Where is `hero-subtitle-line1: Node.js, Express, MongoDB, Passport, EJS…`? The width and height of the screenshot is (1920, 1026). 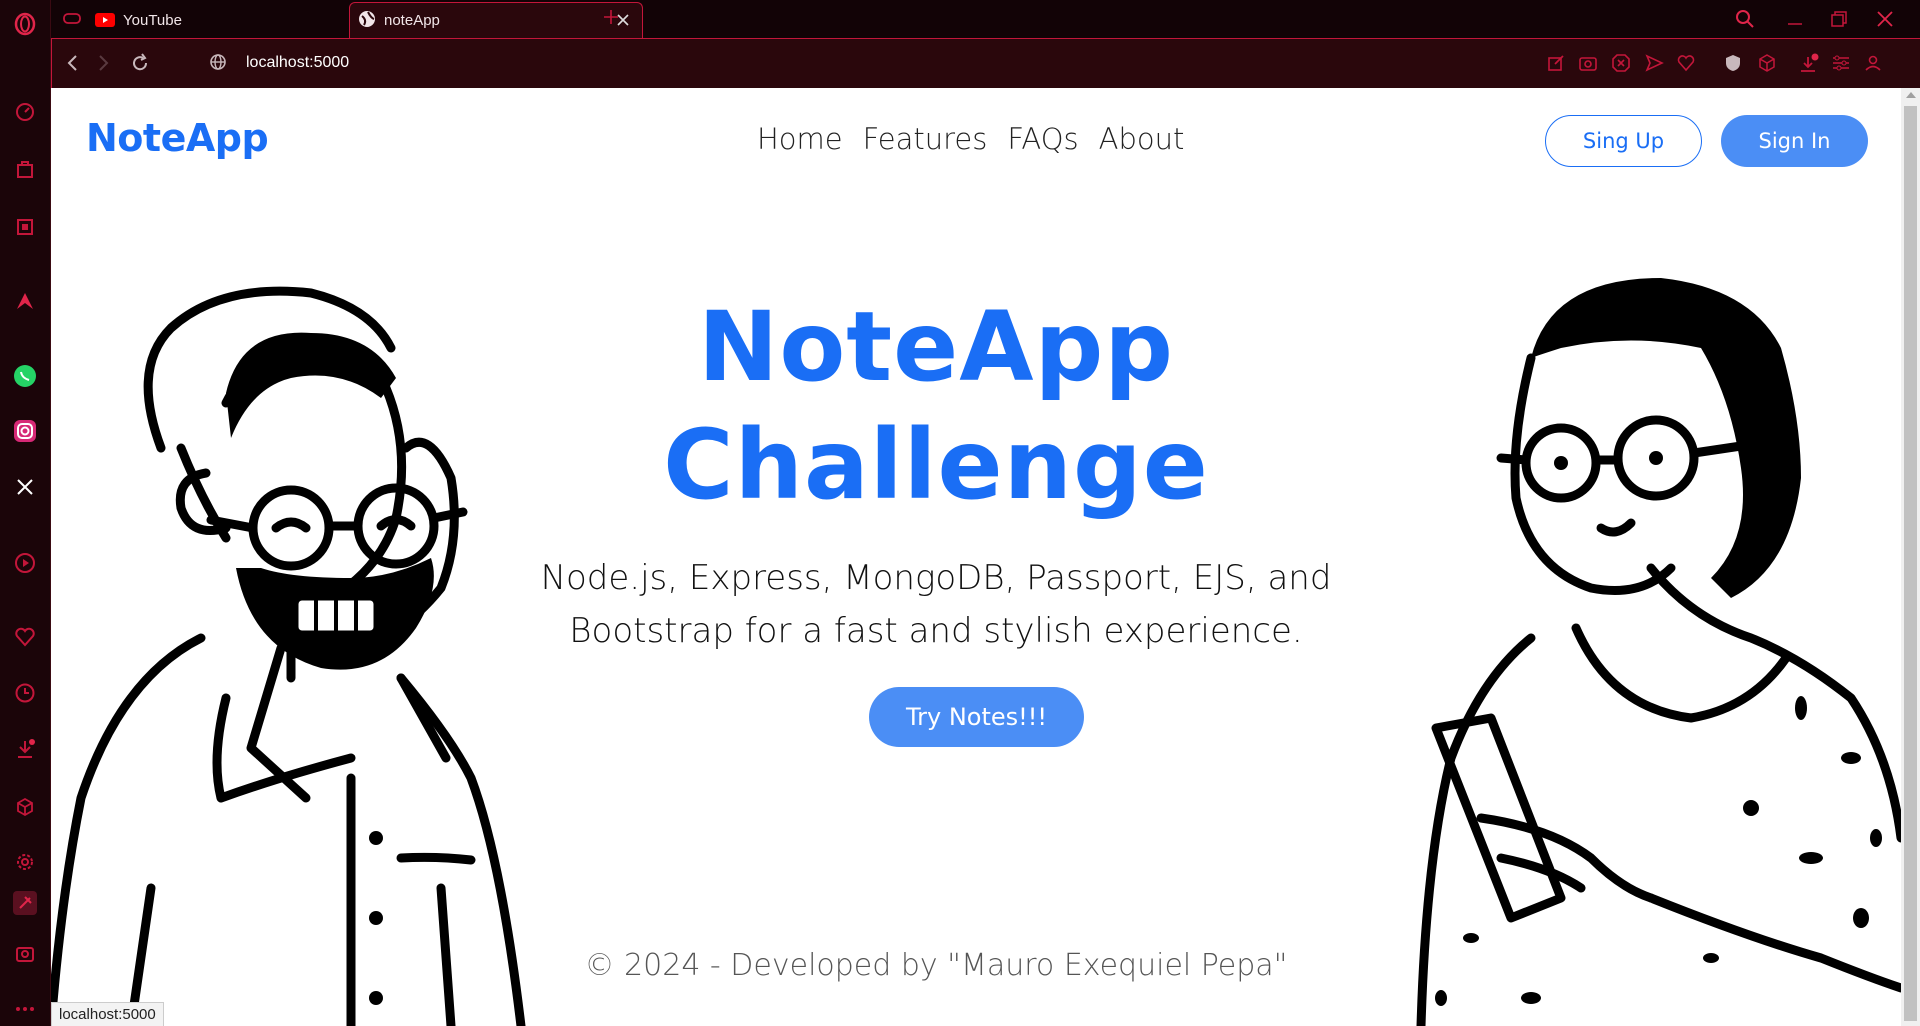
hero-subtitle-line1: Node.js, Express, MongoDB, Passport, EJS… is located at coordinates (936, 578).